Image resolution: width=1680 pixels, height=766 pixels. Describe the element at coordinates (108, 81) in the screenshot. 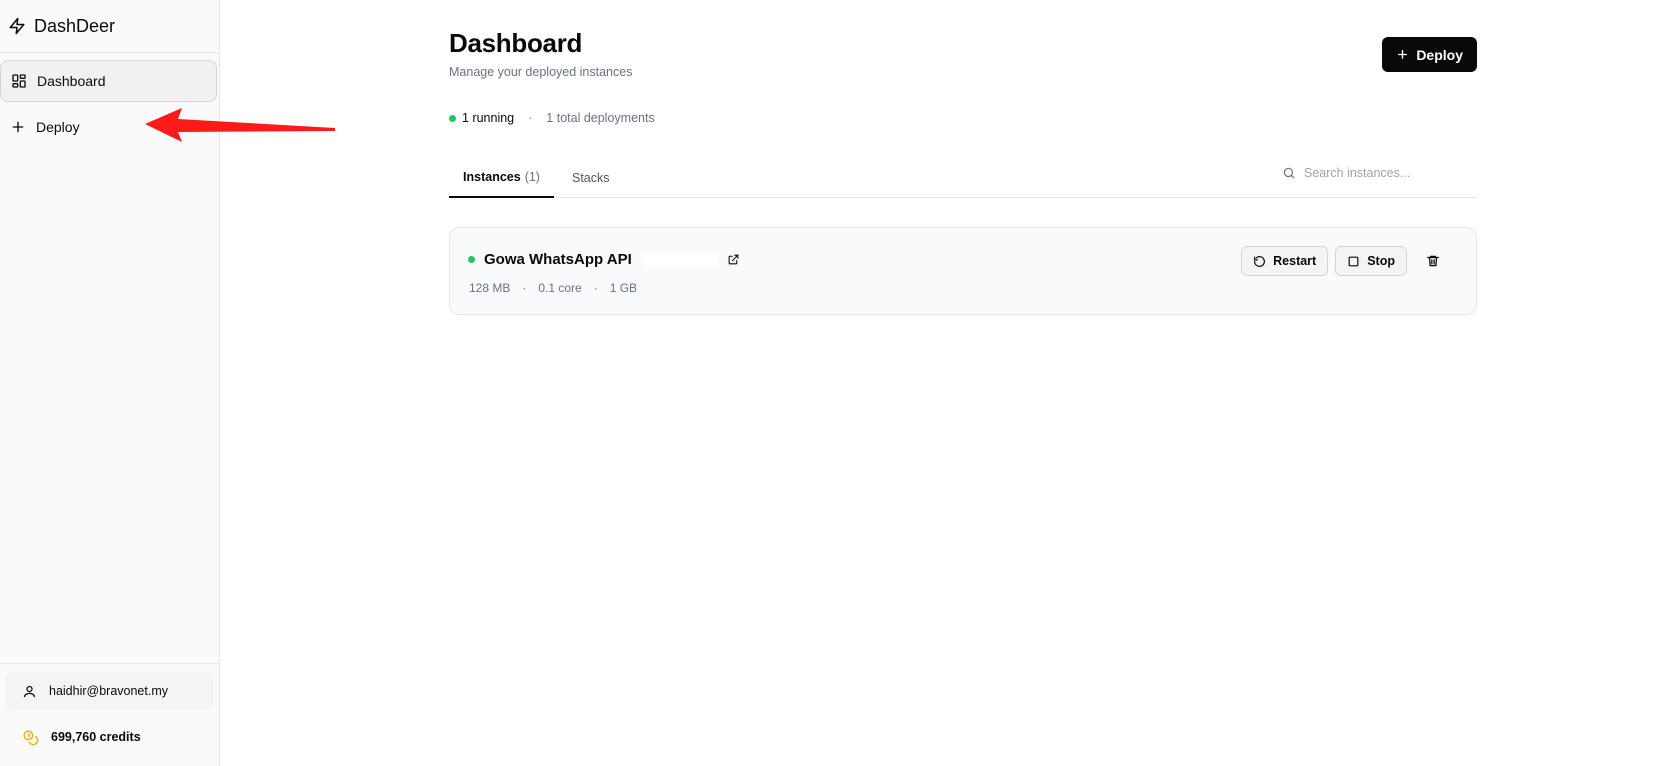

I see `sidebar-item-dashboard: Dashboard` at that location.